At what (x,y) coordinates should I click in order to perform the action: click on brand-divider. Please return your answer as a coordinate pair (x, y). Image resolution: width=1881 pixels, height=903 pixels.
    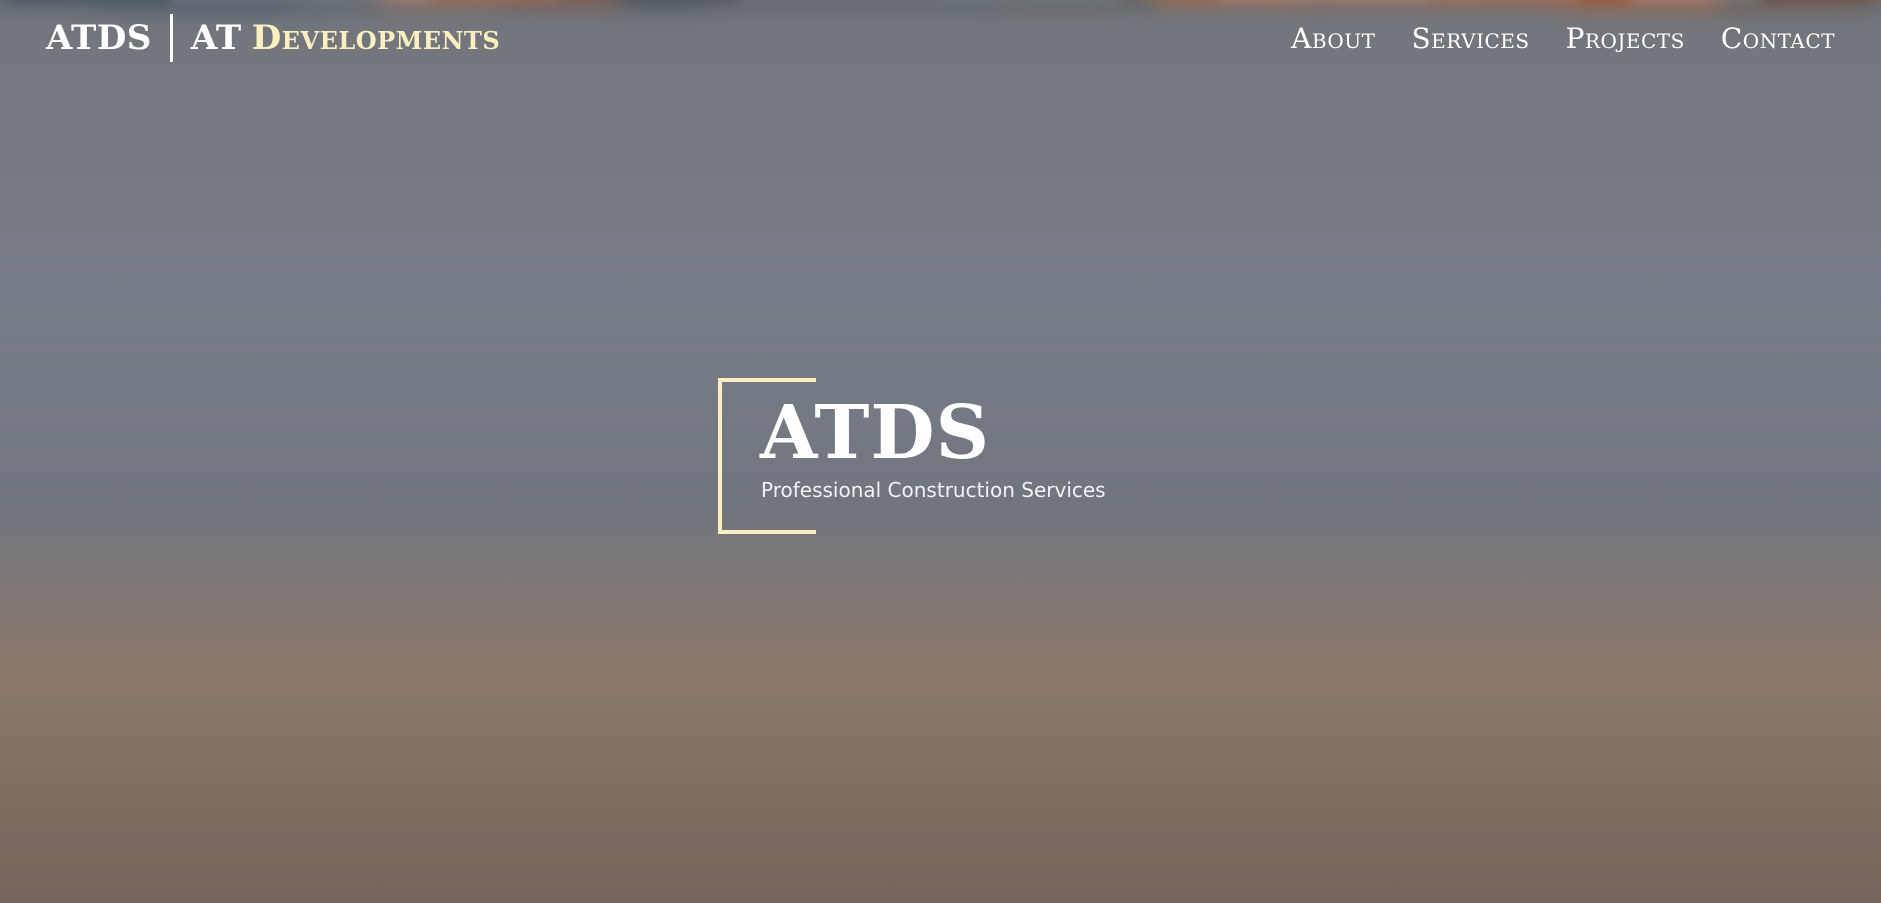
    Looking at the image, I should click on (171, 38).